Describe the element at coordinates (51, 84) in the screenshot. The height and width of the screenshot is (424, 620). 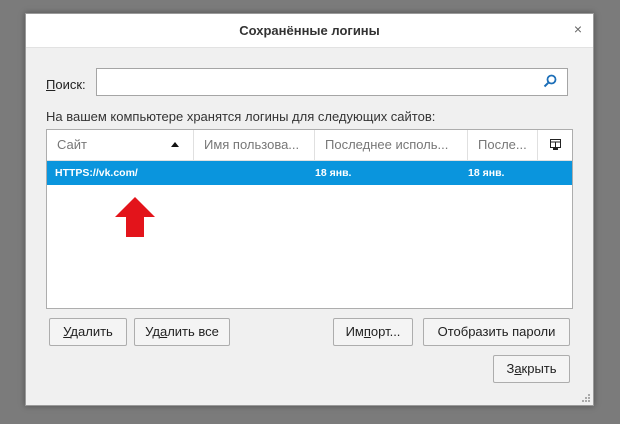
I see `search-label-accel: П` at that location.